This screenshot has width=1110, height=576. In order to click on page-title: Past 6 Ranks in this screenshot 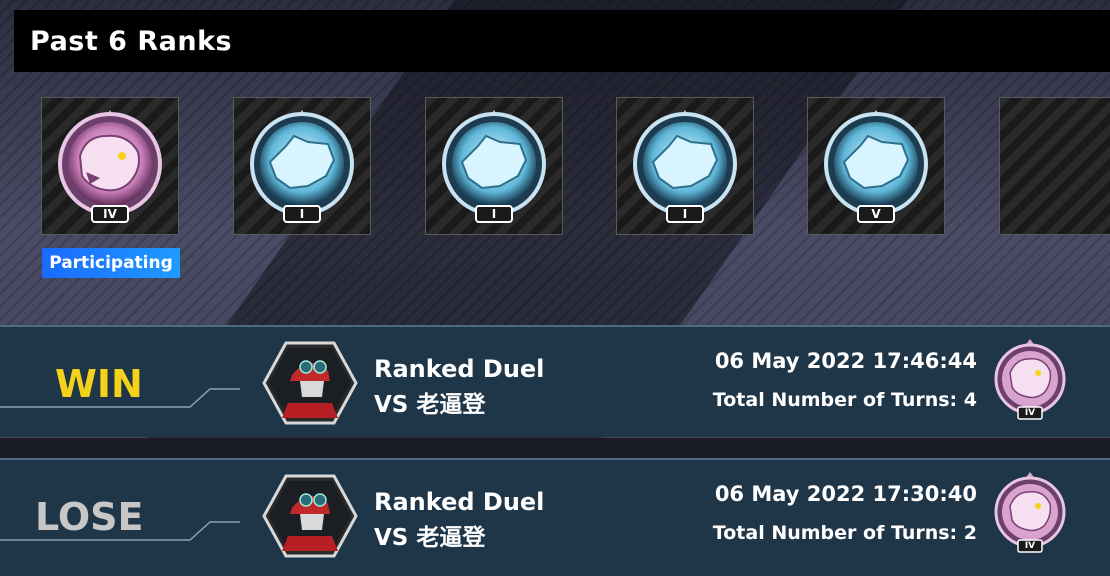, I will do `click(131, 41)`.